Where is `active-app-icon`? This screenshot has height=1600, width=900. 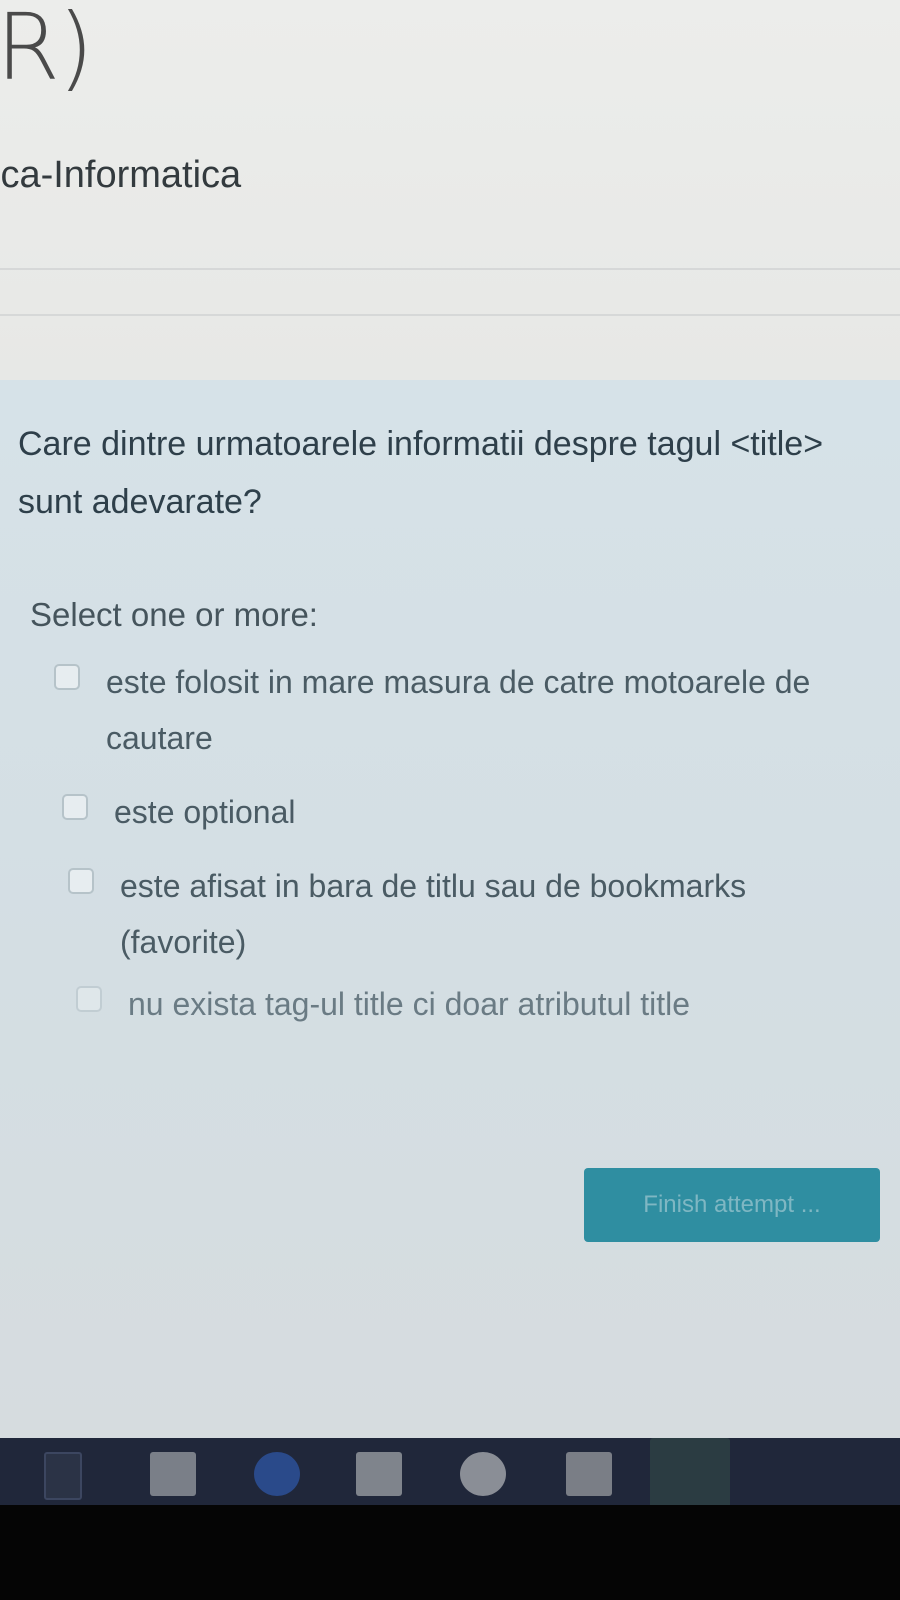 active-app-icon is located at coordinates (690, 1471).